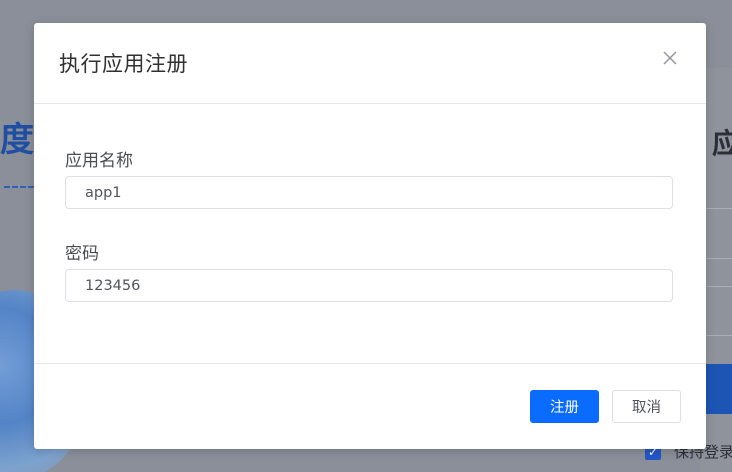 Image resolution: width=732 pixels, height=472 pixels. Describe the element at coordinates (719, 389) in the screenshot. I see `background-login-button` at that location.